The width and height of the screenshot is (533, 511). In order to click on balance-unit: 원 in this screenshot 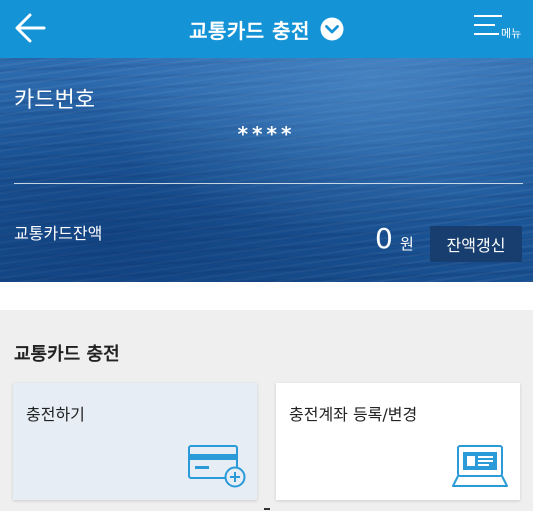, I will do `click(407, 244)`.